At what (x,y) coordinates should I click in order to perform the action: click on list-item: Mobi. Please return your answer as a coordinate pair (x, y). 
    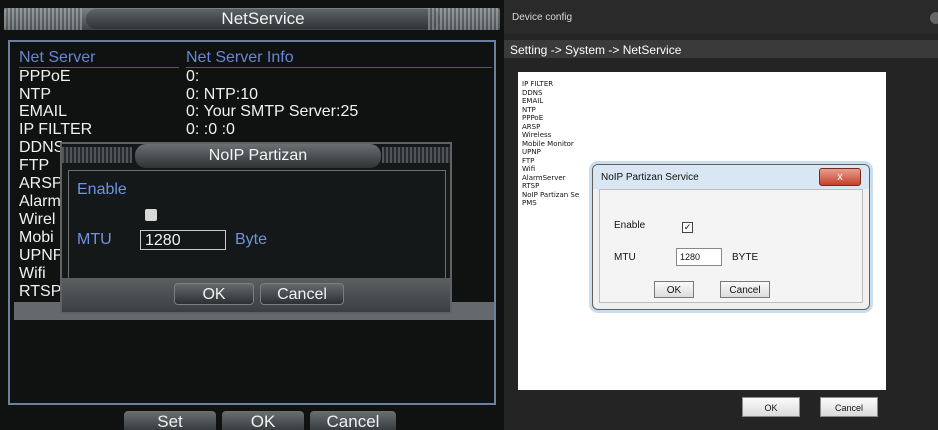
    Looking at the image, I should click on (41, 238).